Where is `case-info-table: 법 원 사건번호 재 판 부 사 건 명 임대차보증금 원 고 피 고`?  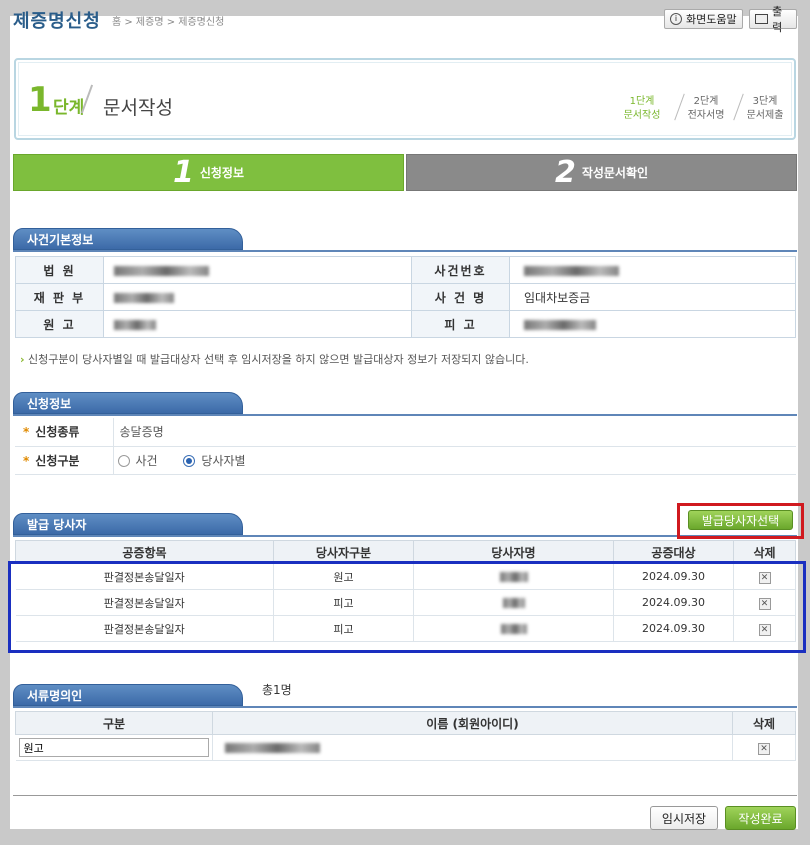
case-info-table: 법 원 사건번호 재 판 부 사 건 명 임대차보증금 원 고 피 고 is located at coordinates (405, 297).